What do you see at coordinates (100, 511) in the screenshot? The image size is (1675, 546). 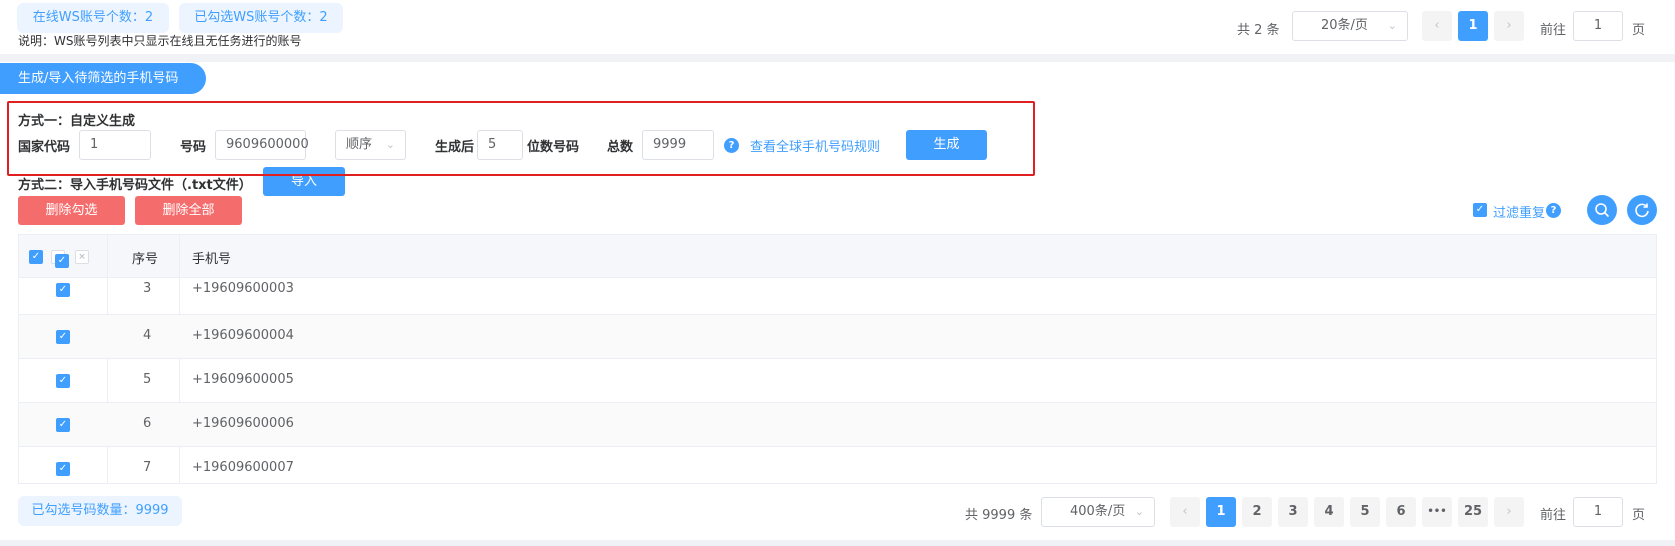 I see `selected-count-tag: 已勾选号码数量：9999` at bounding box center [100, 511].